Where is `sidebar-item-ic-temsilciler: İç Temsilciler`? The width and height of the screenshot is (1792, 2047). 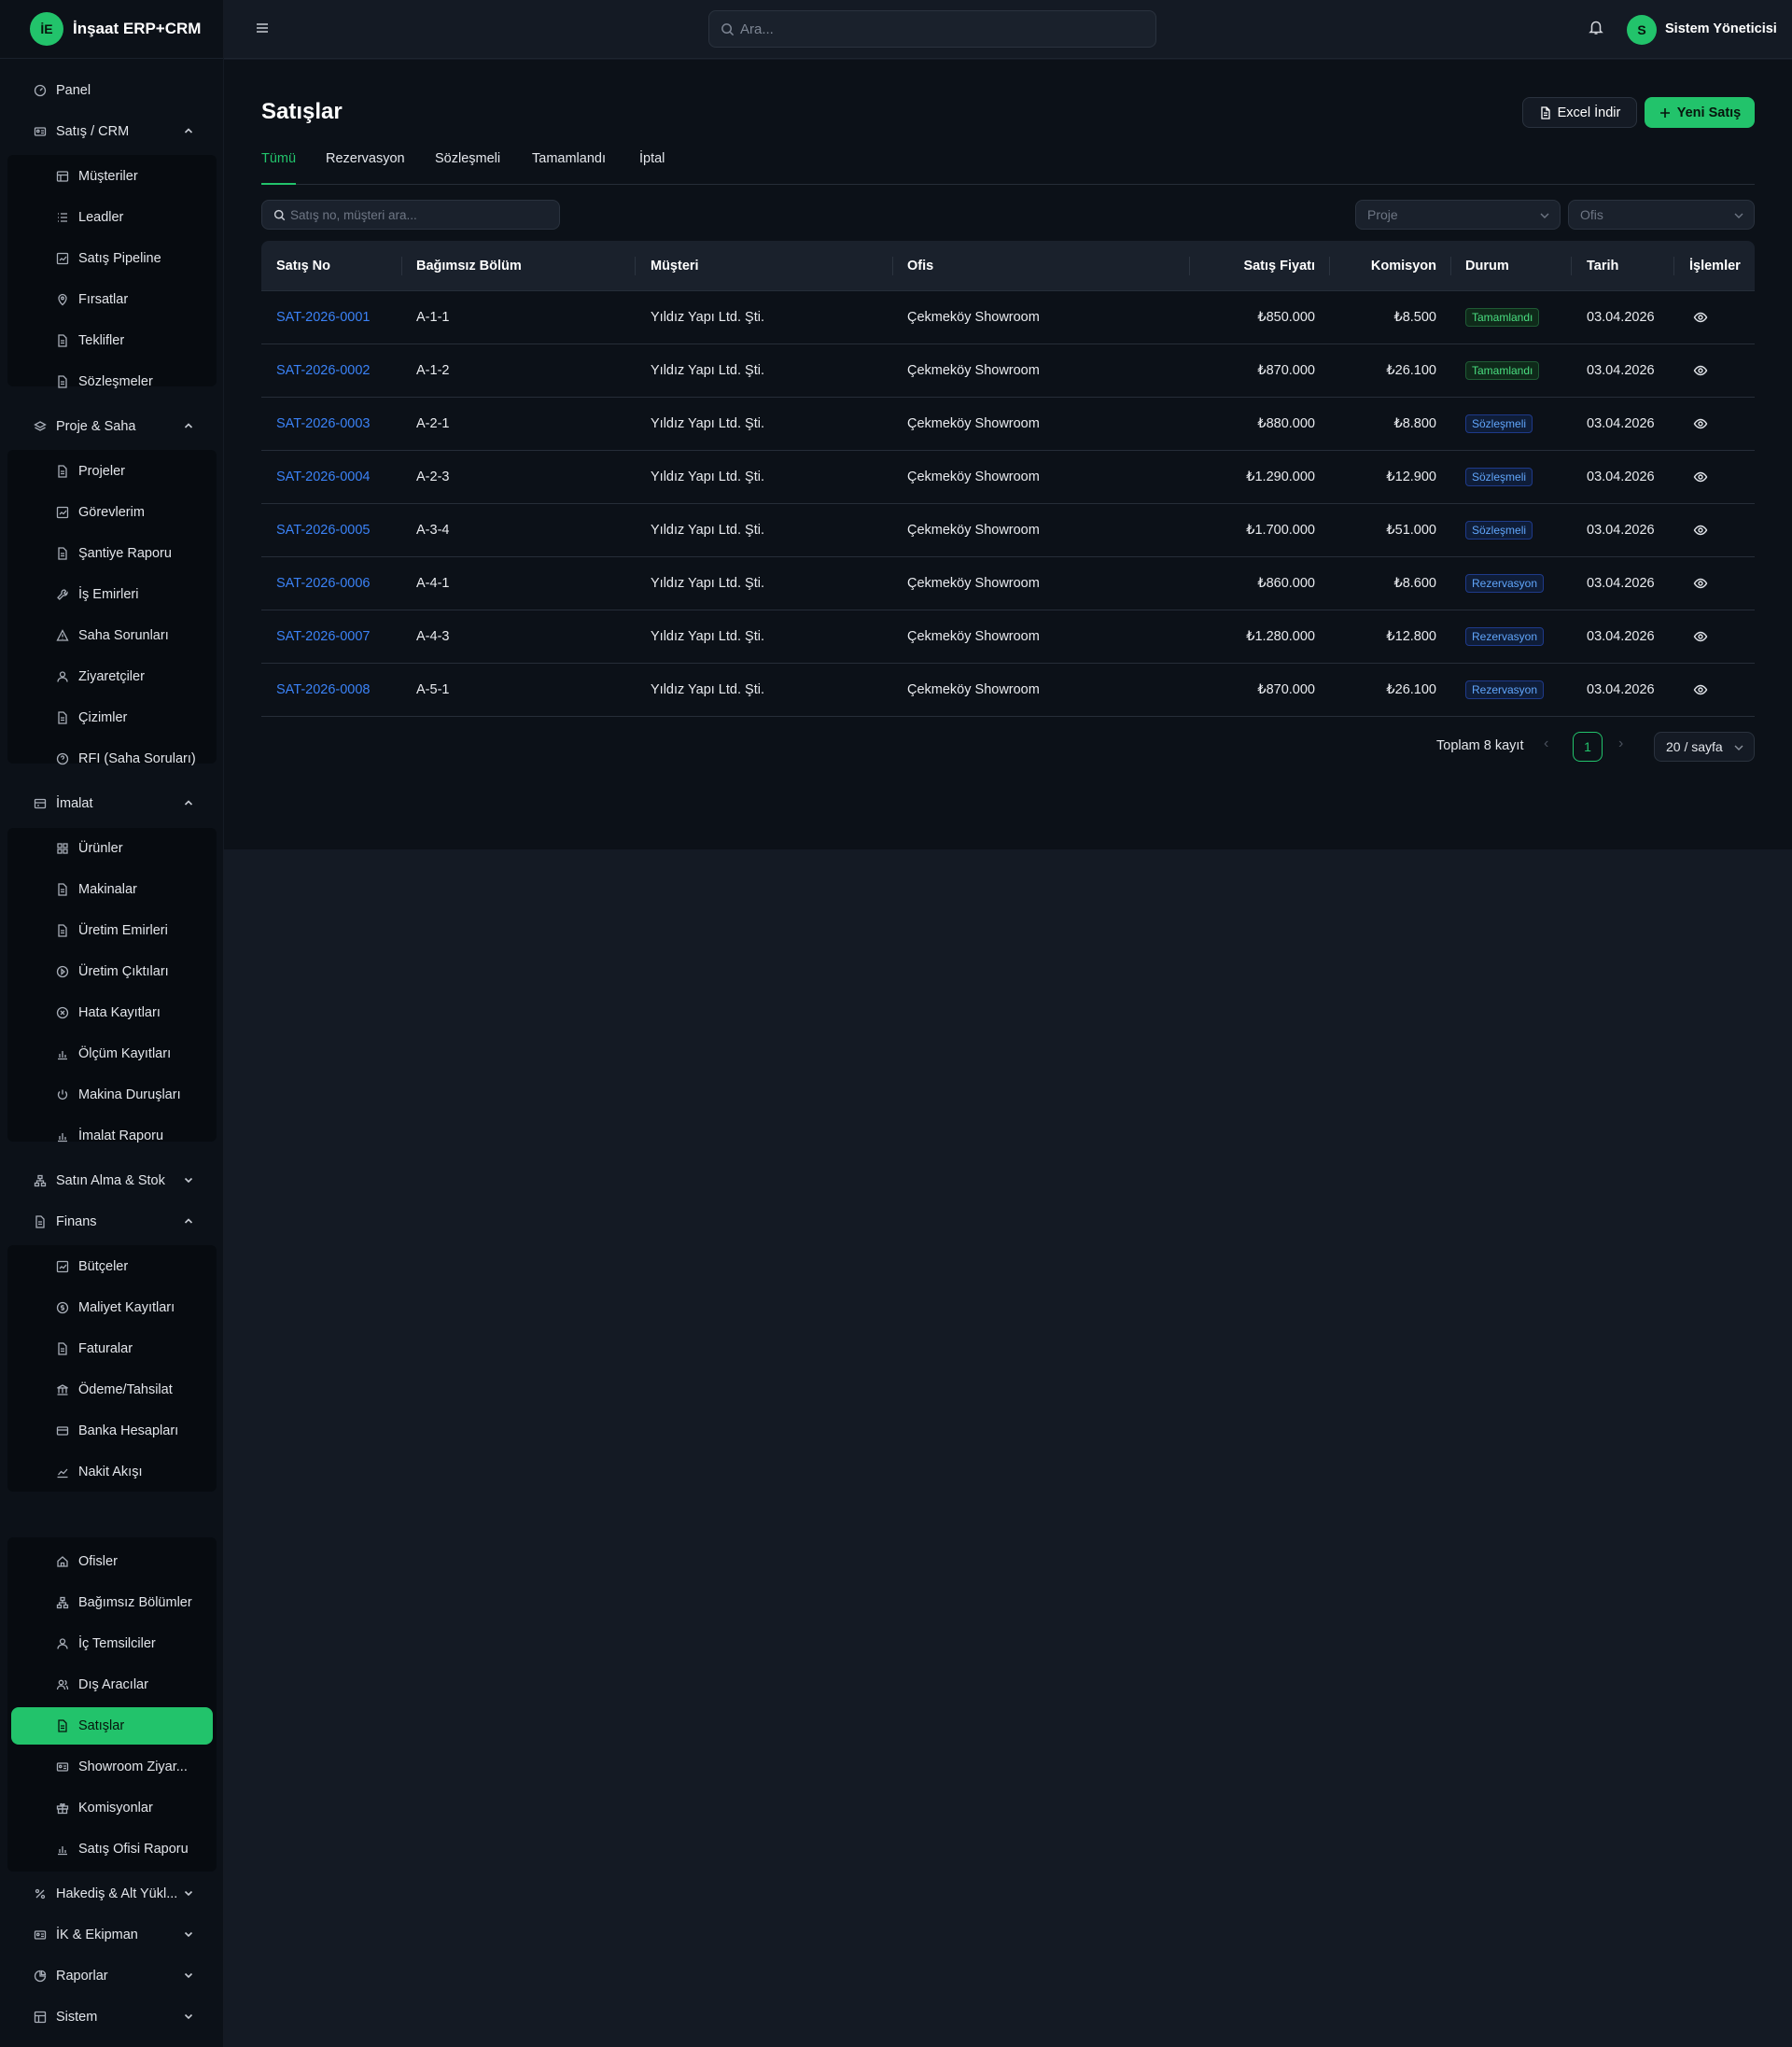
sidebar-item-ic-temsilciler: İç Temsilciler is located at coordinates (112, 1643).